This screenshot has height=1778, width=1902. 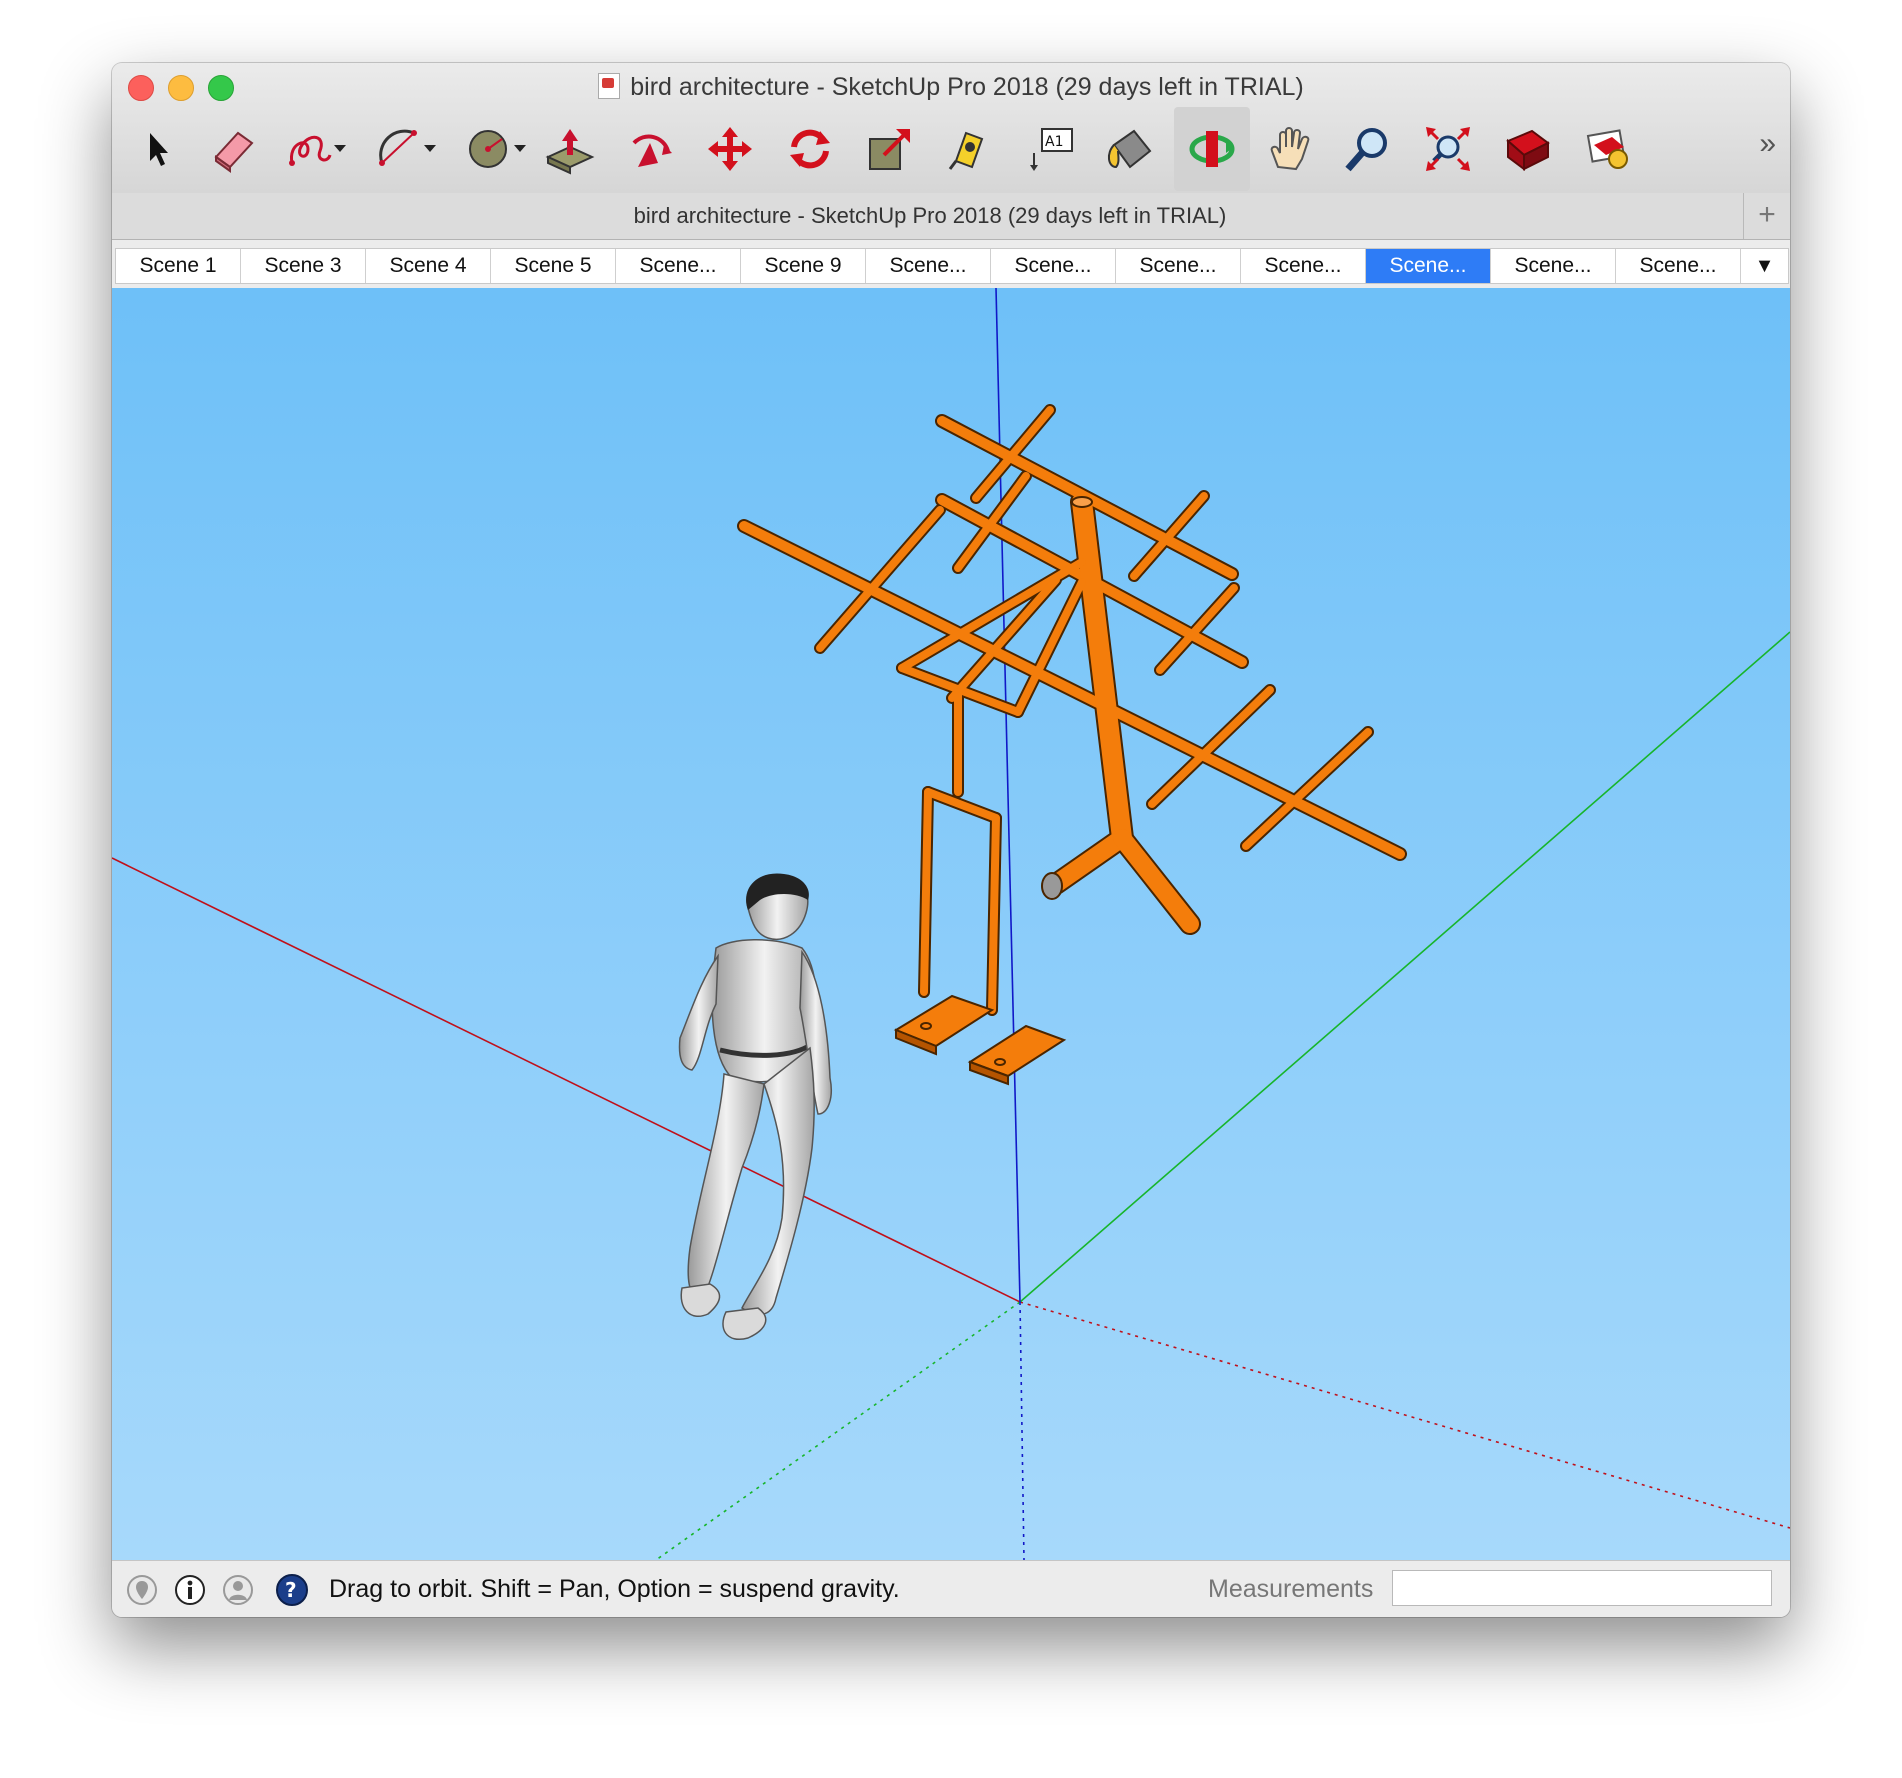 What do you see at coordinates (1764, 266) in the screenshot?
I see `scene-list-dropdown: ▼` at bounding box center [1764, 266].